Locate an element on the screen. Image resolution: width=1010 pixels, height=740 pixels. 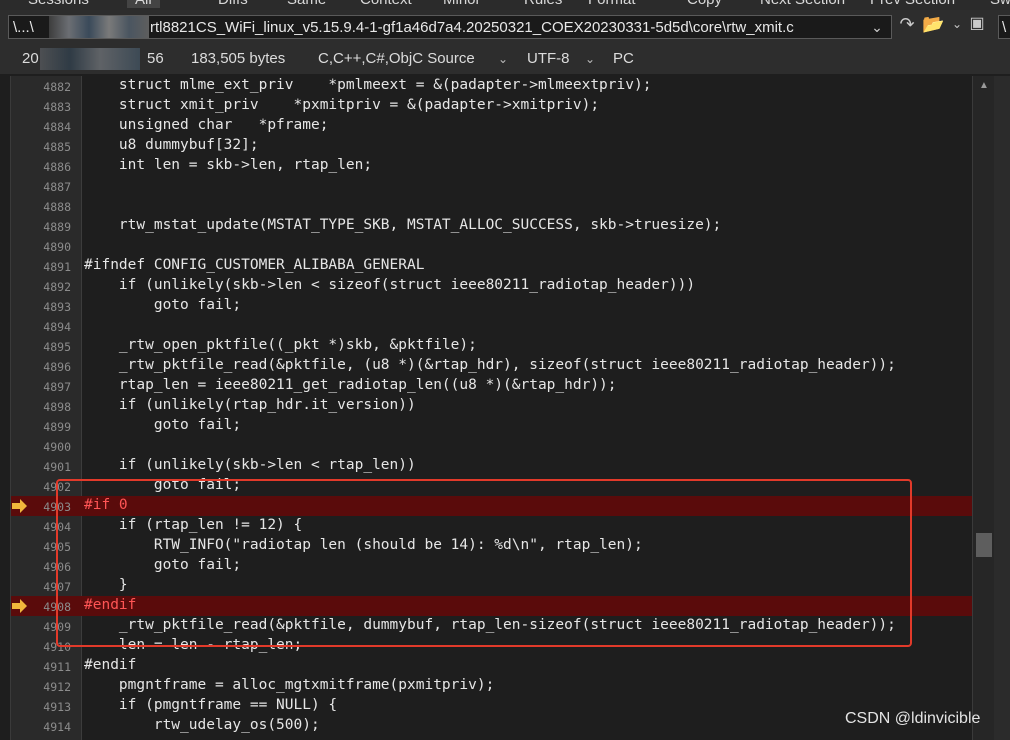
redacted-block is located at coordinates (99, 27).